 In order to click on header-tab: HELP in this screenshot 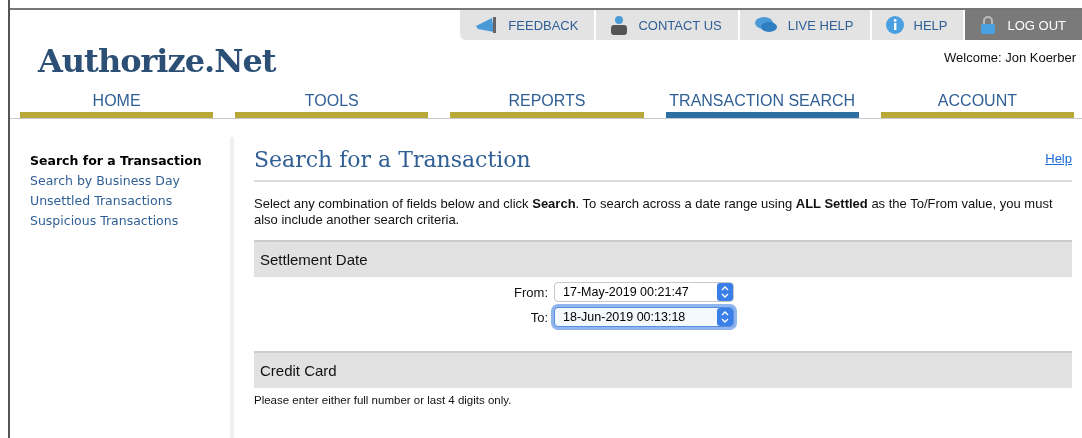, I will do `click(916, 25)`.